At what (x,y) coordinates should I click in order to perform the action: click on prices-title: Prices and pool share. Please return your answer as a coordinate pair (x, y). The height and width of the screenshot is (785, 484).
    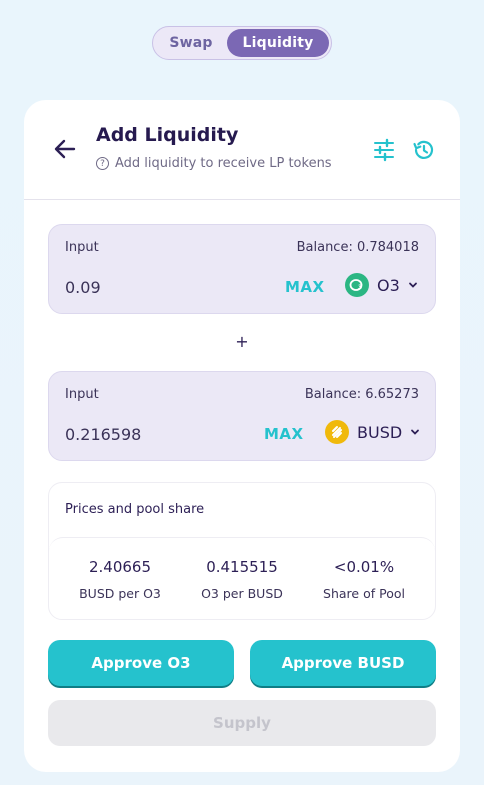
    Looking at the image, I should click on (135, 509).